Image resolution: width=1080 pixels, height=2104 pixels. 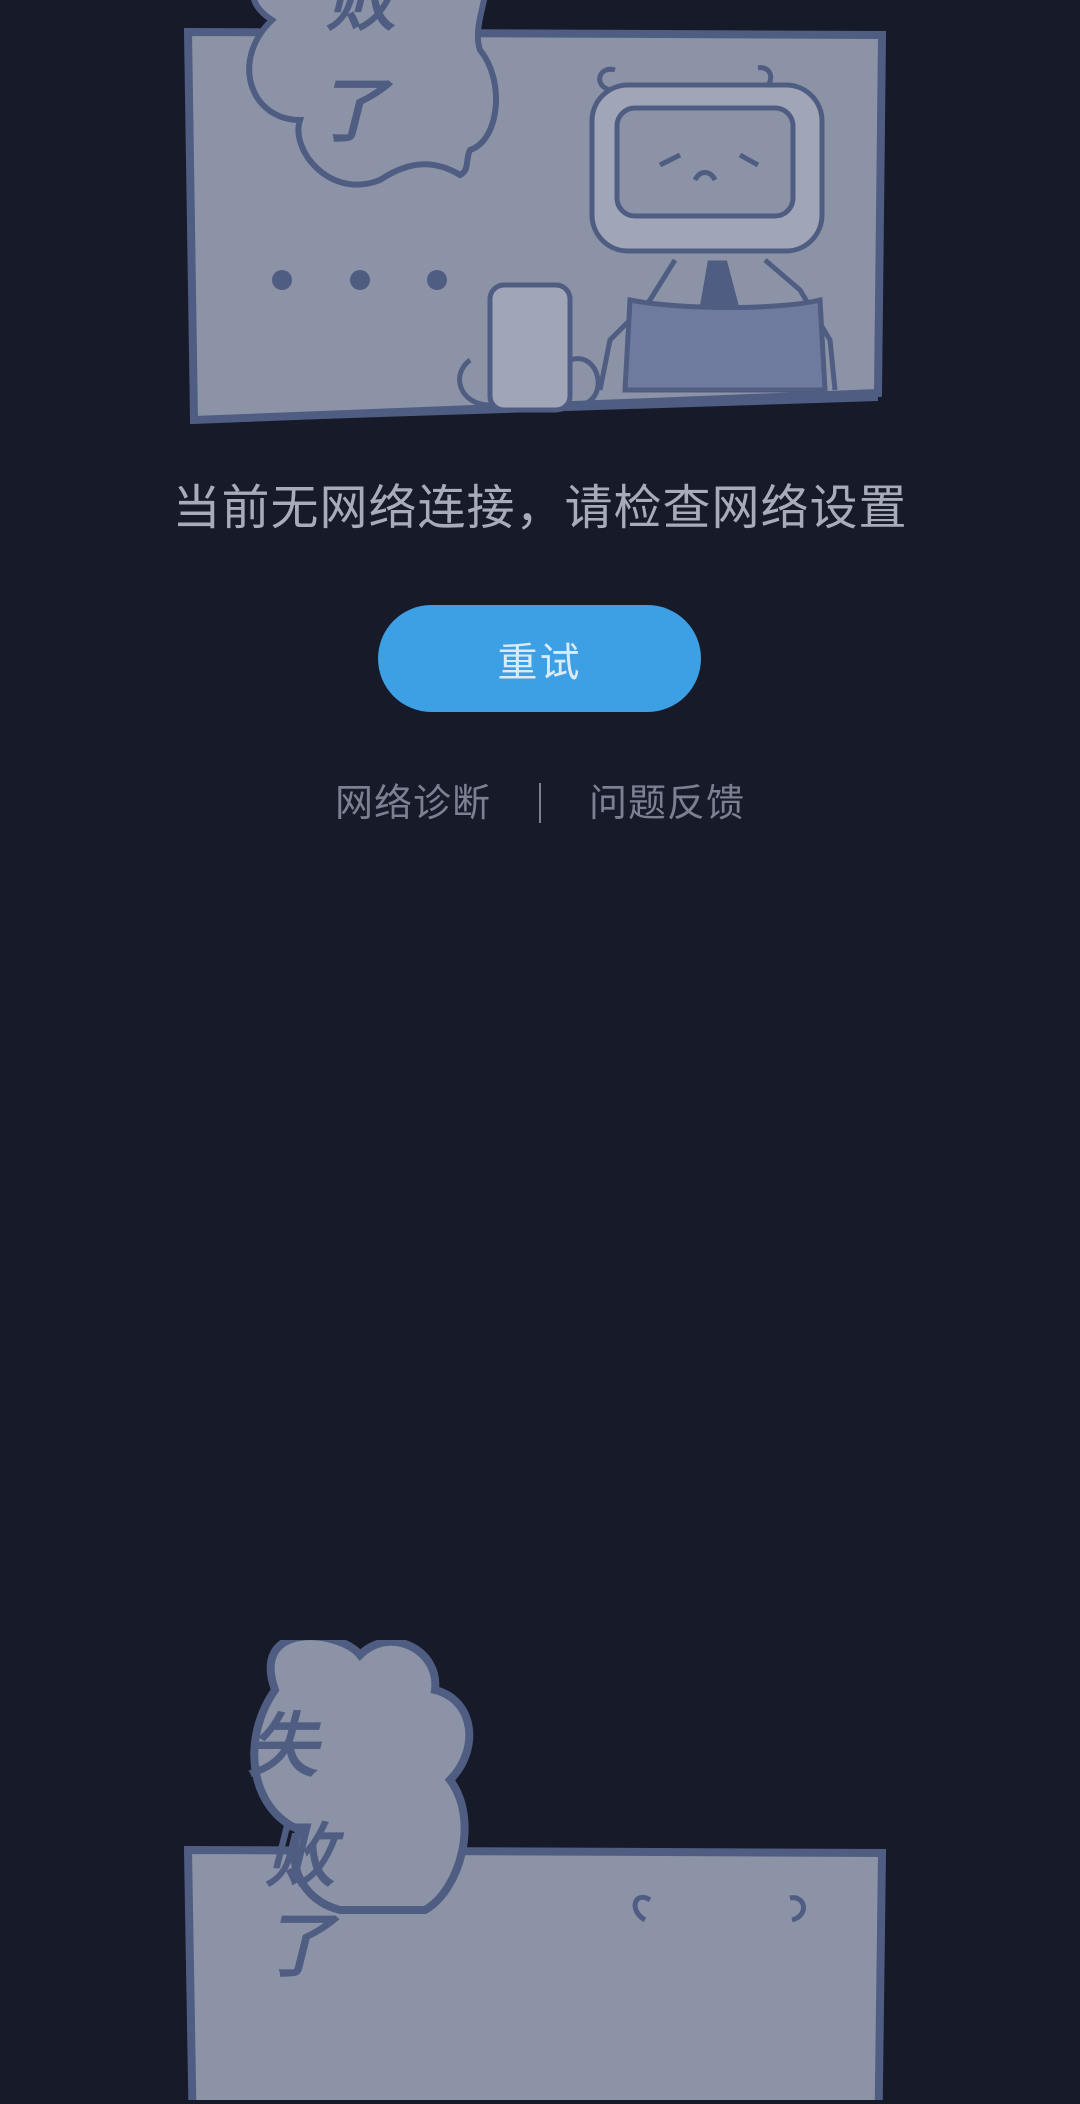 I want to click on retry-button: 重试, so click(x=539, y=658).